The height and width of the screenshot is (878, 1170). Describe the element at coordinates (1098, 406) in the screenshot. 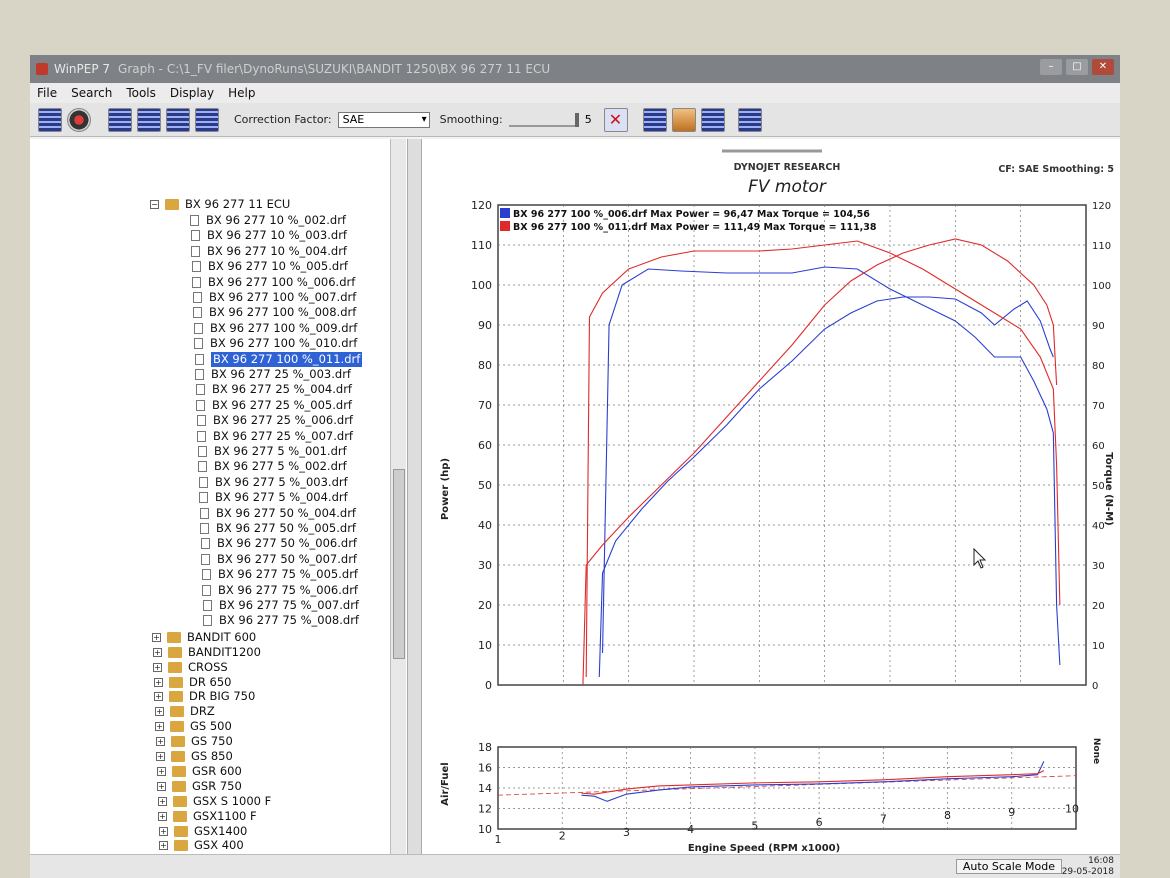

I see `torque-tick-label: 70` at that location.